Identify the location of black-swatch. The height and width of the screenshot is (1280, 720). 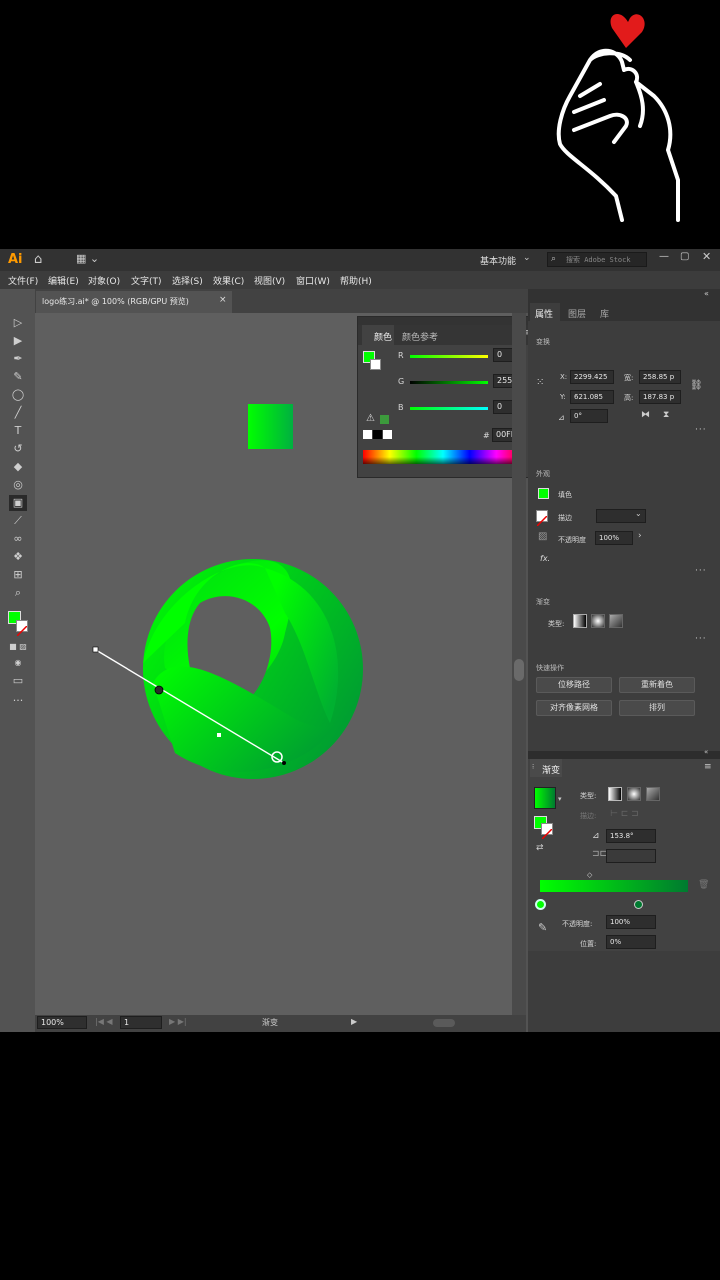
(377, 434).